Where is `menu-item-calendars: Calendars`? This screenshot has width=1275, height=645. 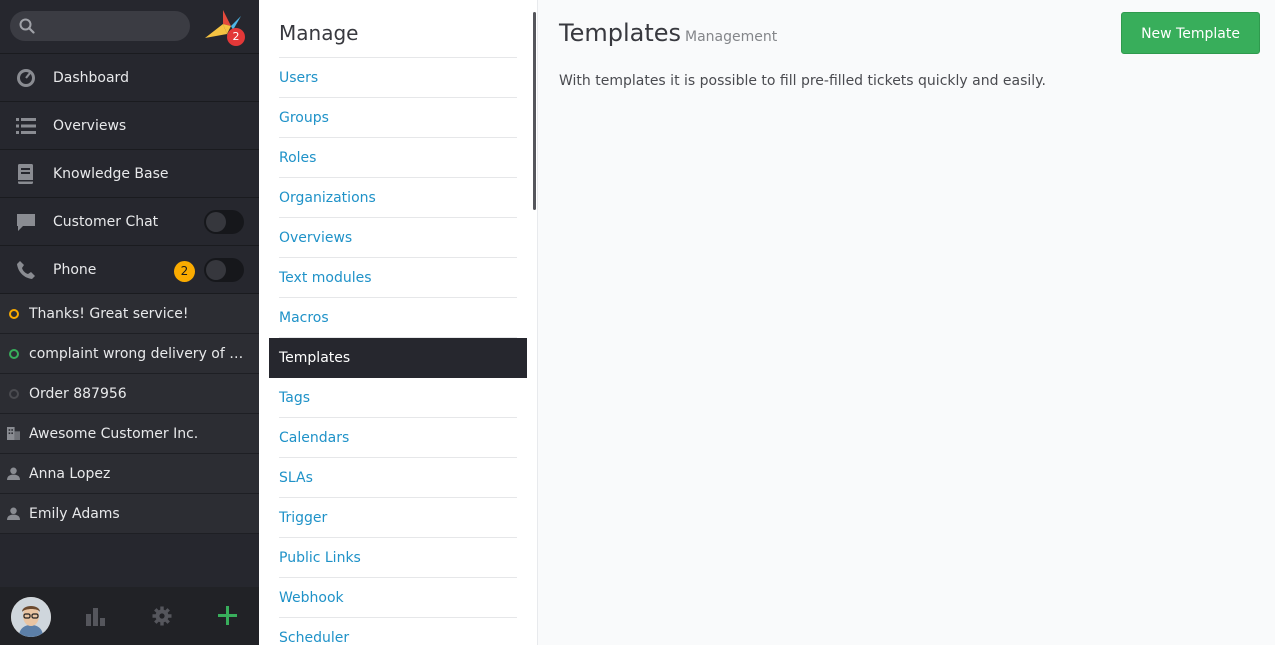 menu-item-calendars: Calendars is located at coordinates (398, 438).